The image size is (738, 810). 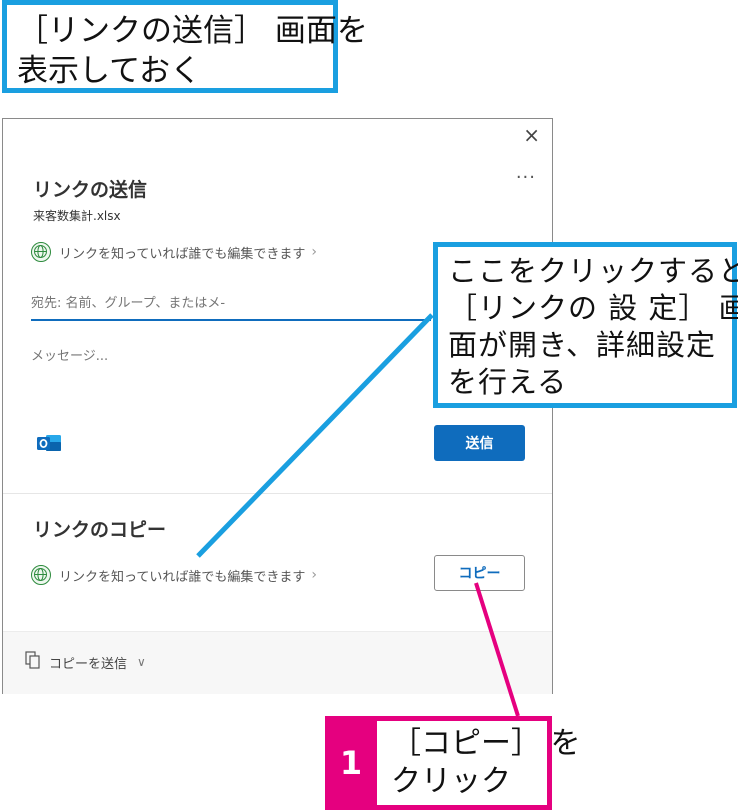 I want to click on step-text-line2: クリック, so click(x=451, y=781).